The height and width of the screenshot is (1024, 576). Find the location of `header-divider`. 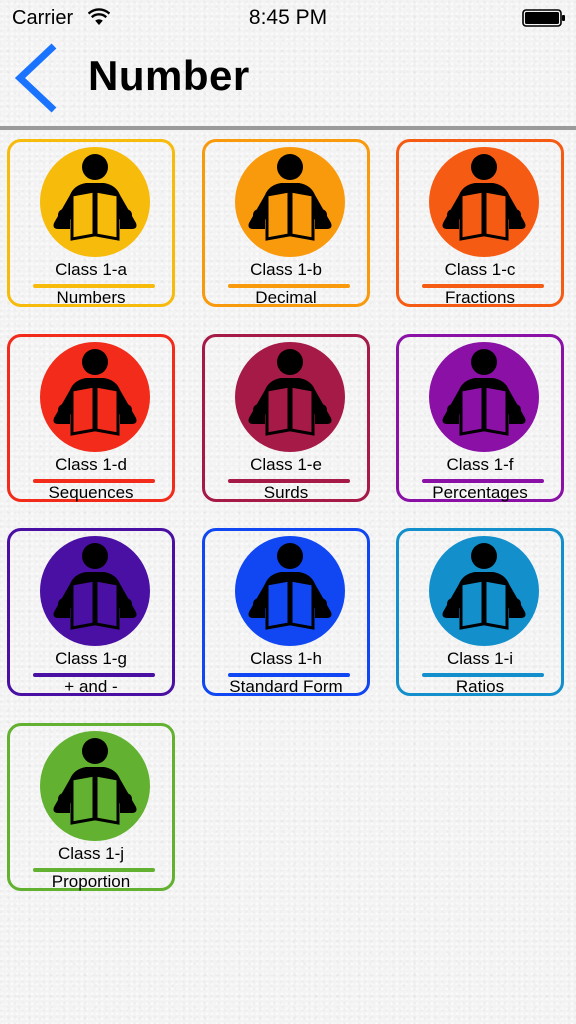

header-divider is located at coordinates (288, 128).